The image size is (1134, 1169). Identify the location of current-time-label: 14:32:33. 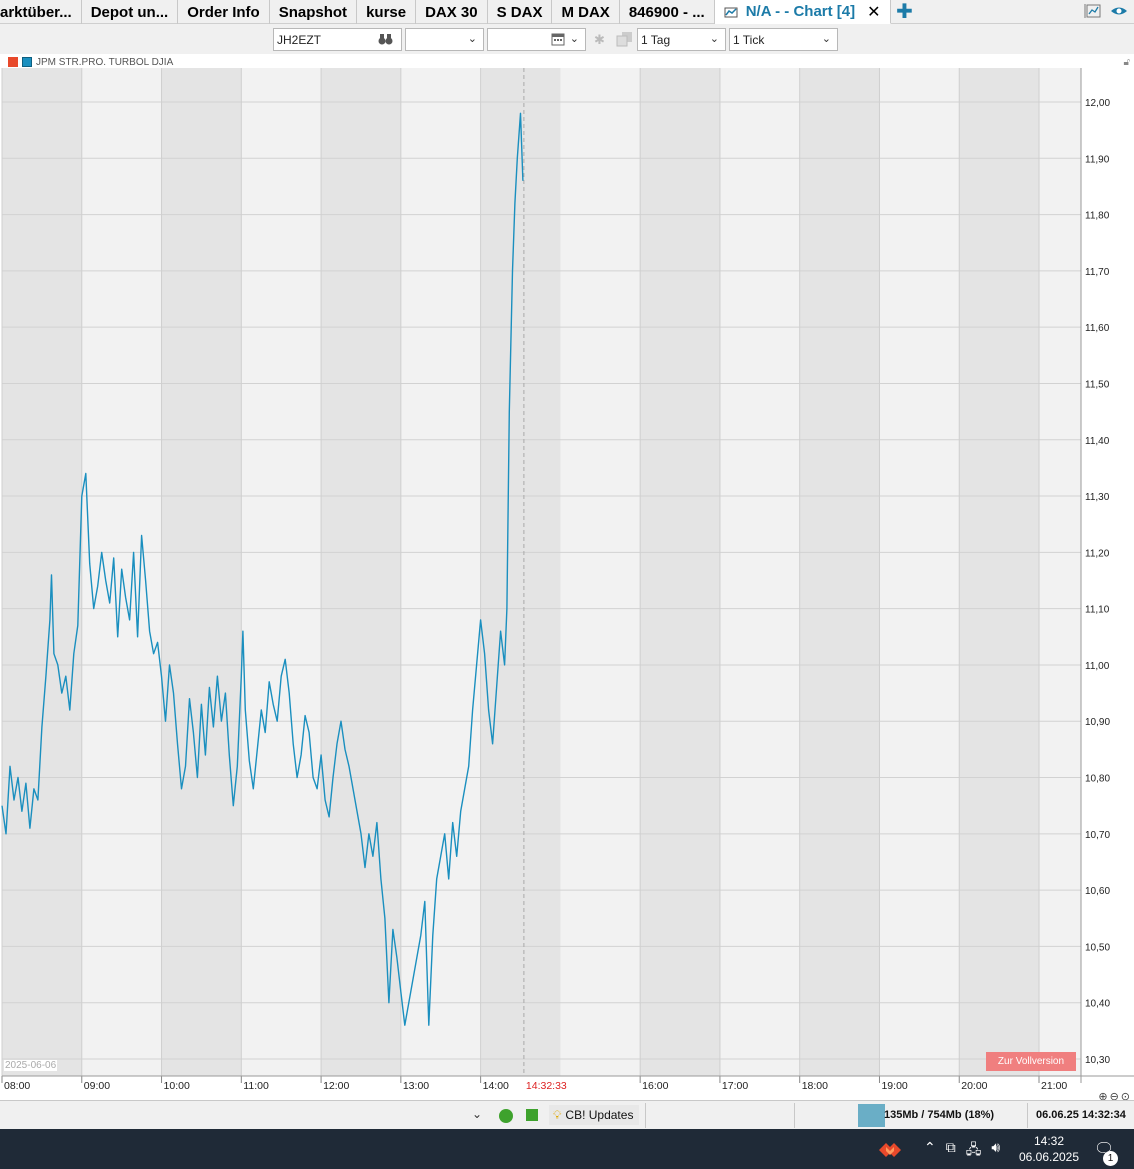
(546, 1086).